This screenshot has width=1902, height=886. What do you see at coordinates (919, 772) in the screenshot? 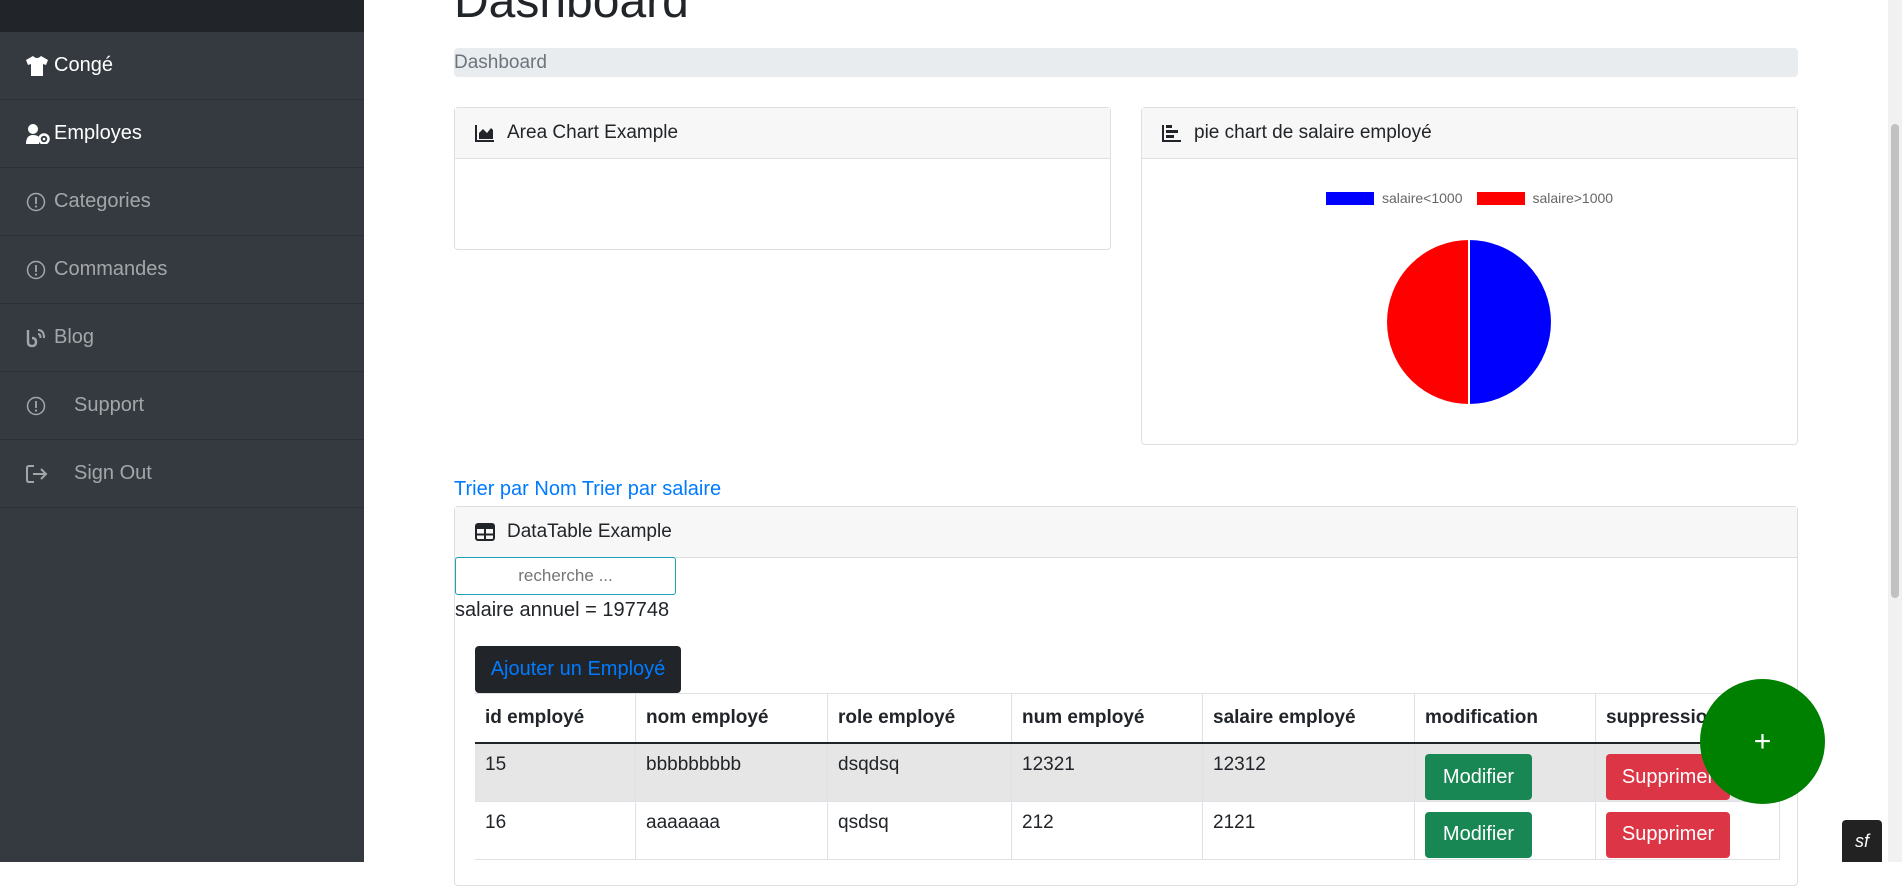
I see `cell-role: dsqdsq` at bounding box center [919, 772].